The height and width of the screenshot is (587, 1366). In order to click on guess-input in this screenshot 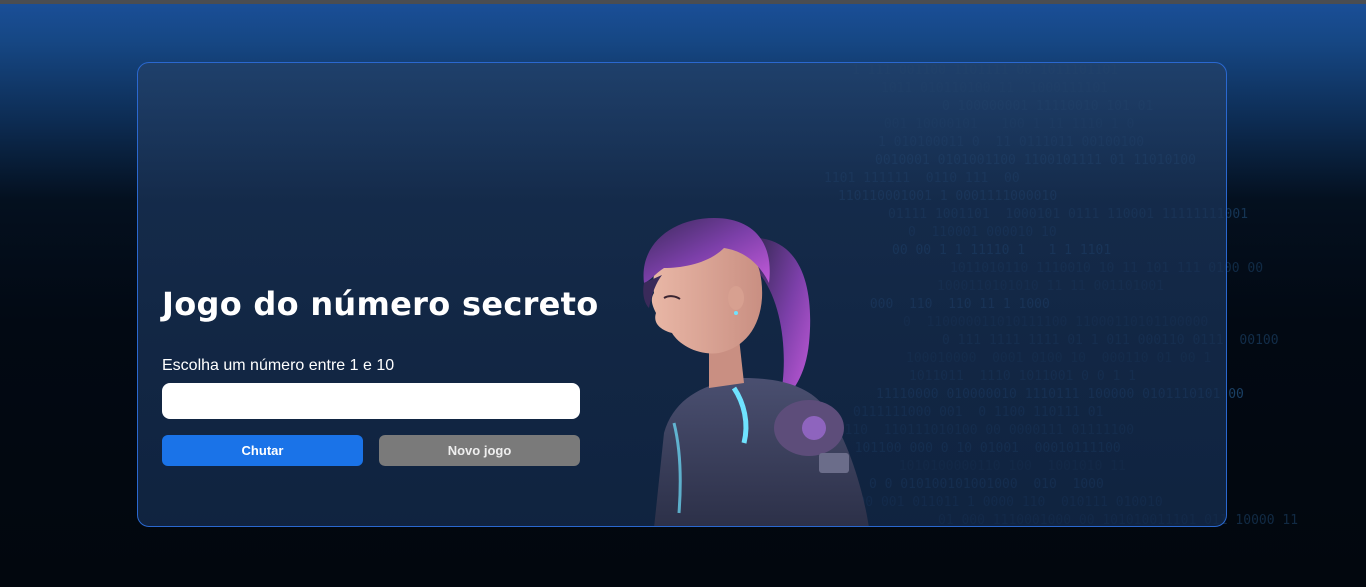, I will do `click(371, 401)`.